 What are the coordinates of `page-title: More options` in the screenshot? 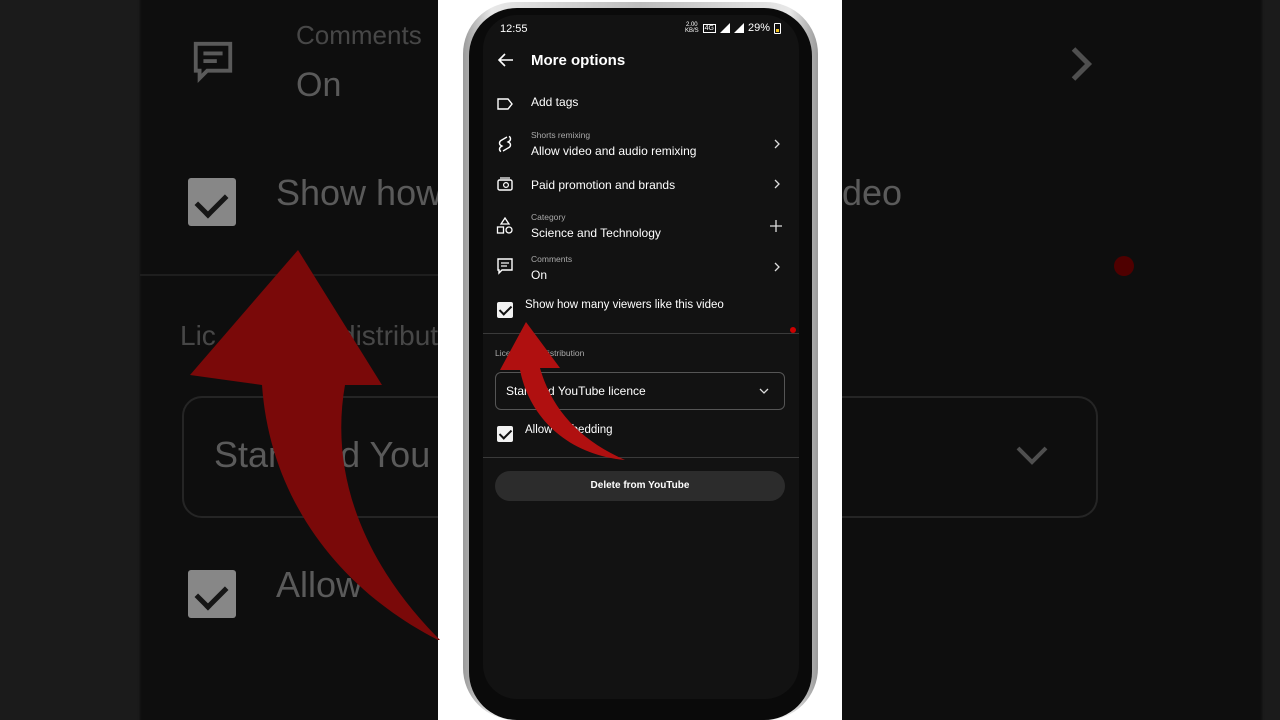 It's located at (578, 60).